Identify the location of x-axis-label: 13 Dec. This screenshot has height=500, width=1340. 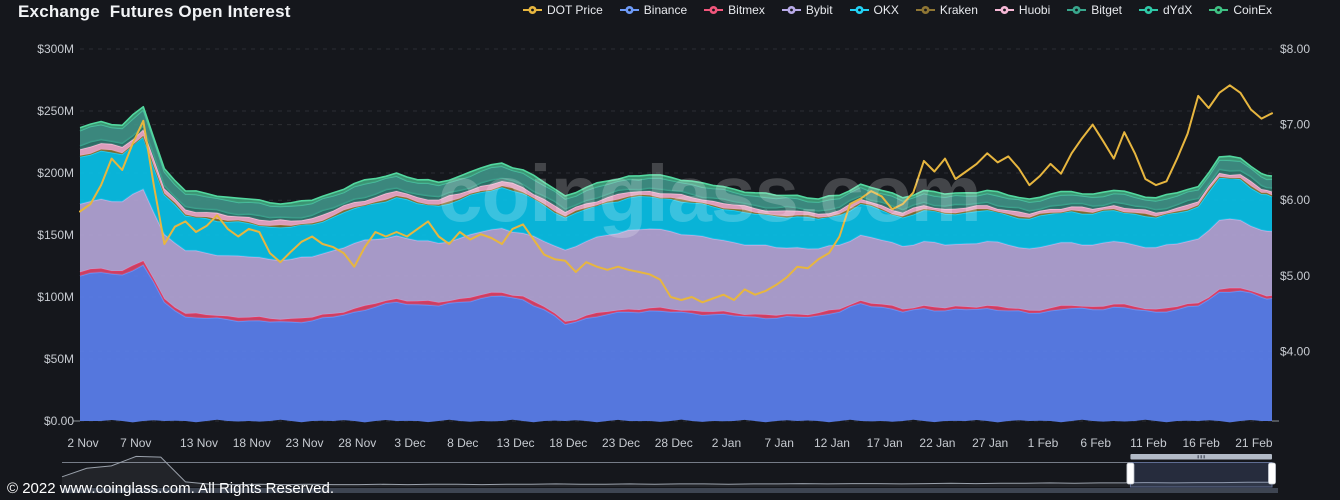
(515, 443).